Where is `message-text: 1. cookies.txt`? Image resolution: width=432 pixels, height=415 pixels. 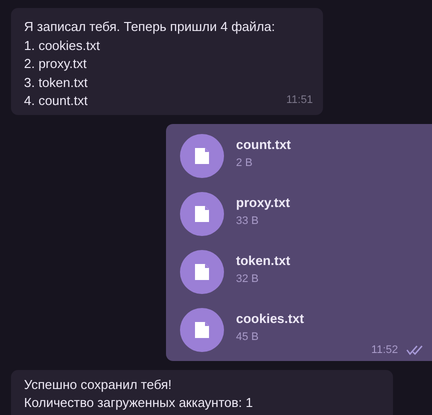
message-text: 1. cookies.txt is located at coordinates (62, 45).